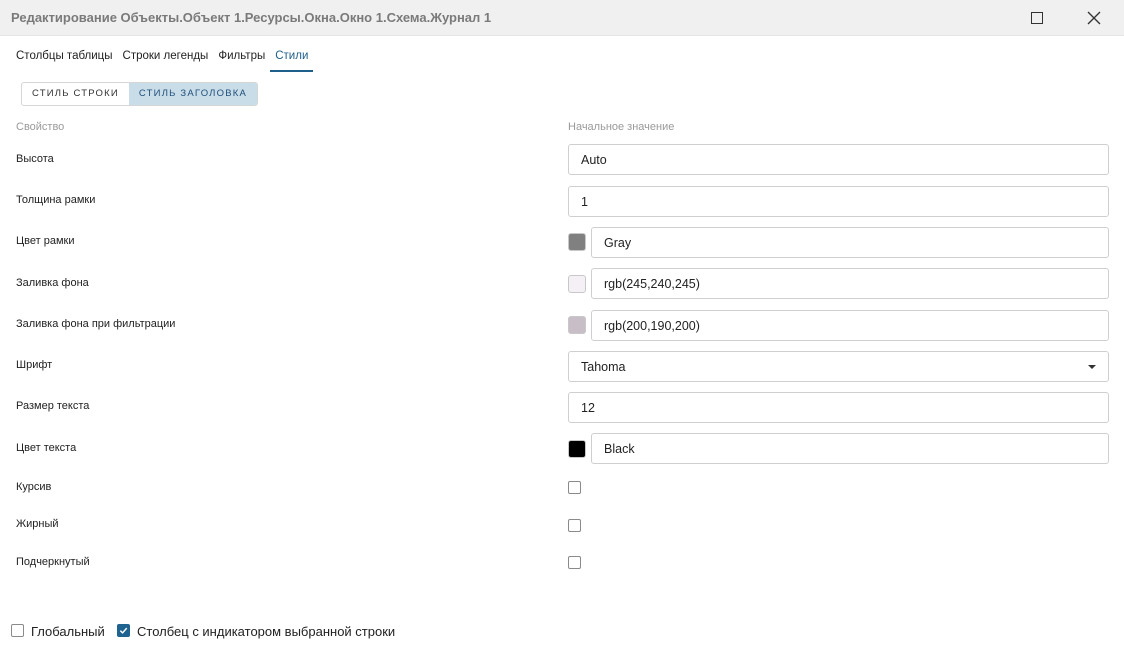 This screenshot has width=1124, height=660. Describe the element at coordinates (35, 159) in the screenshot. I see `height-label: Высота` at that location.